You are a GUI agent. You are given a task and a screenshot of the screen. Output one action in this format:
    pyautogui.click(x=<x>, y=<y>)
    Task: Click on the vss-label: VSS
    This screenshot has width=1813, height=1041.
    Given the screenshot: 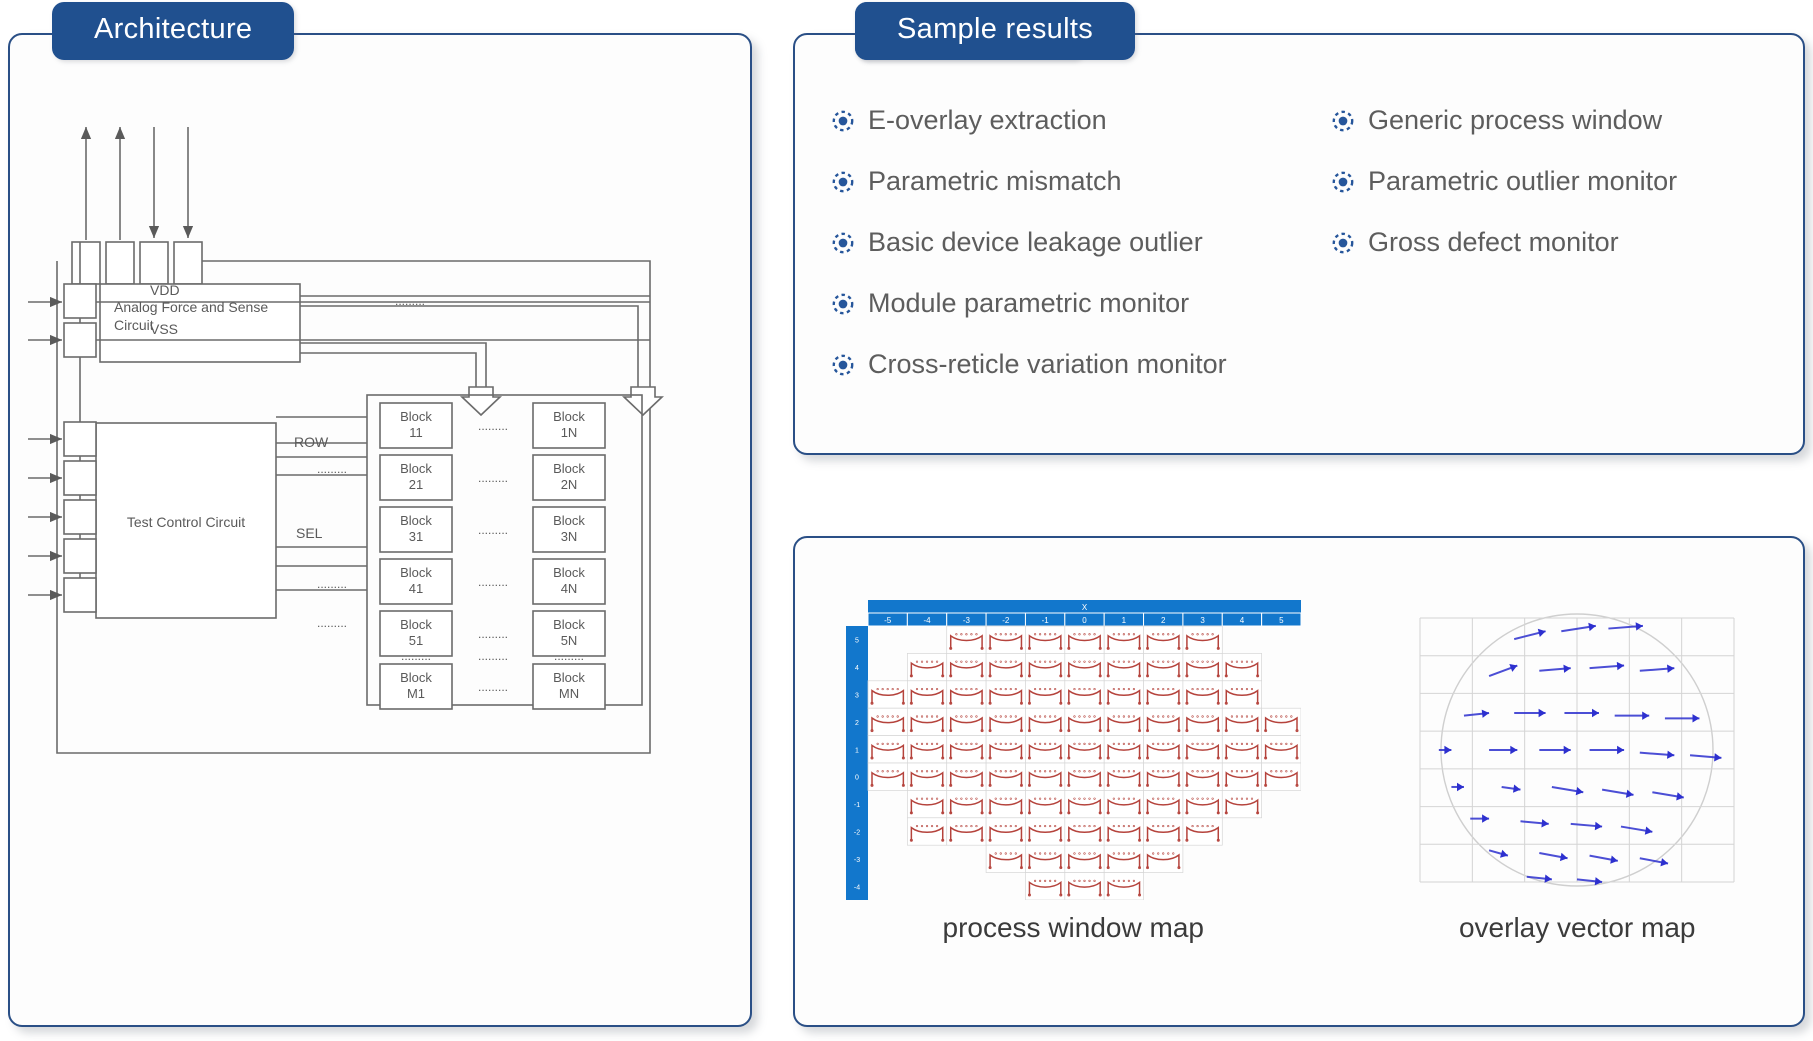 What is the action you would take?
    pyautogui.click(x=164, y=329)
    